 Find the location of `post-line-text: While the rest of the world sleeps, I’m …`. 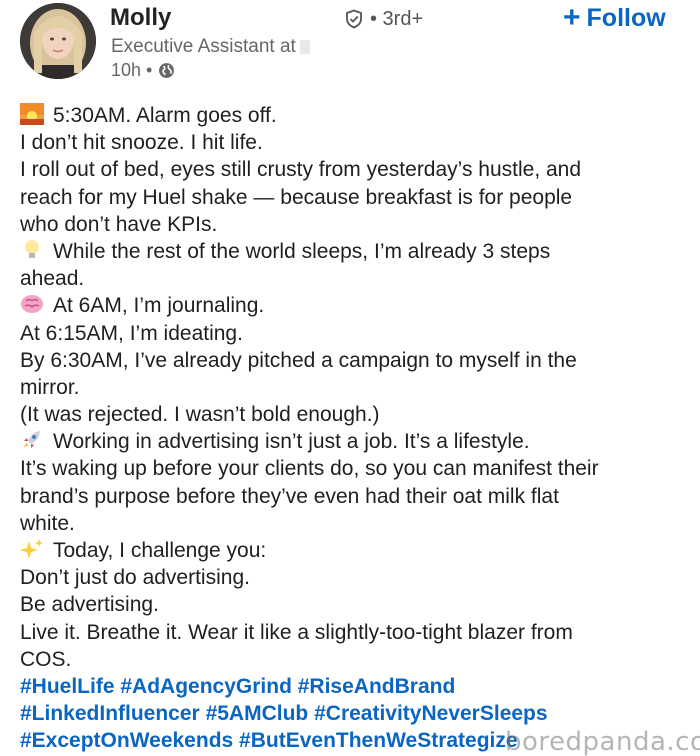

post-line-text: While the rest of the world sleeps, I’m … is located at coordinates (302, 251).